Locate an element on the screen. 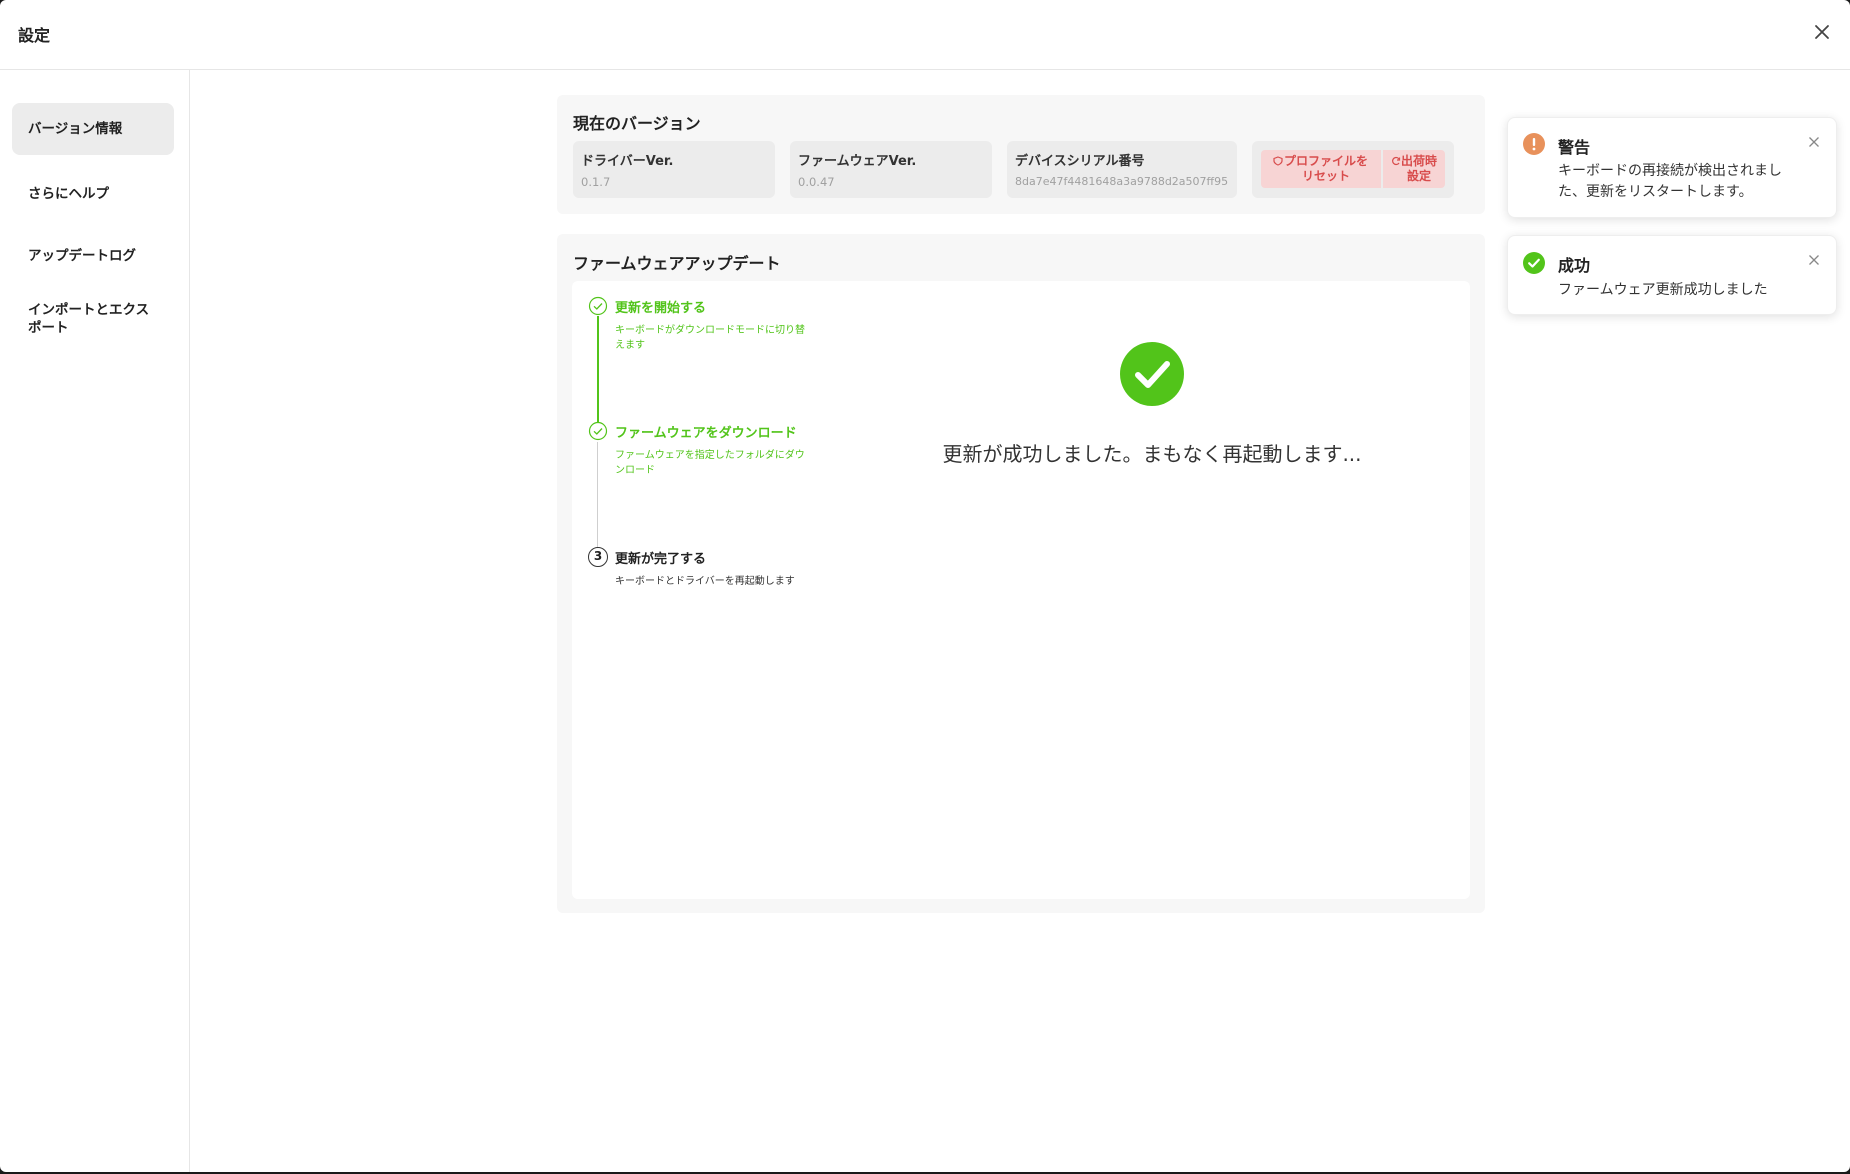  sidebar-item-import-export: インポートとエクスポート is located at coordinates (93, 319).